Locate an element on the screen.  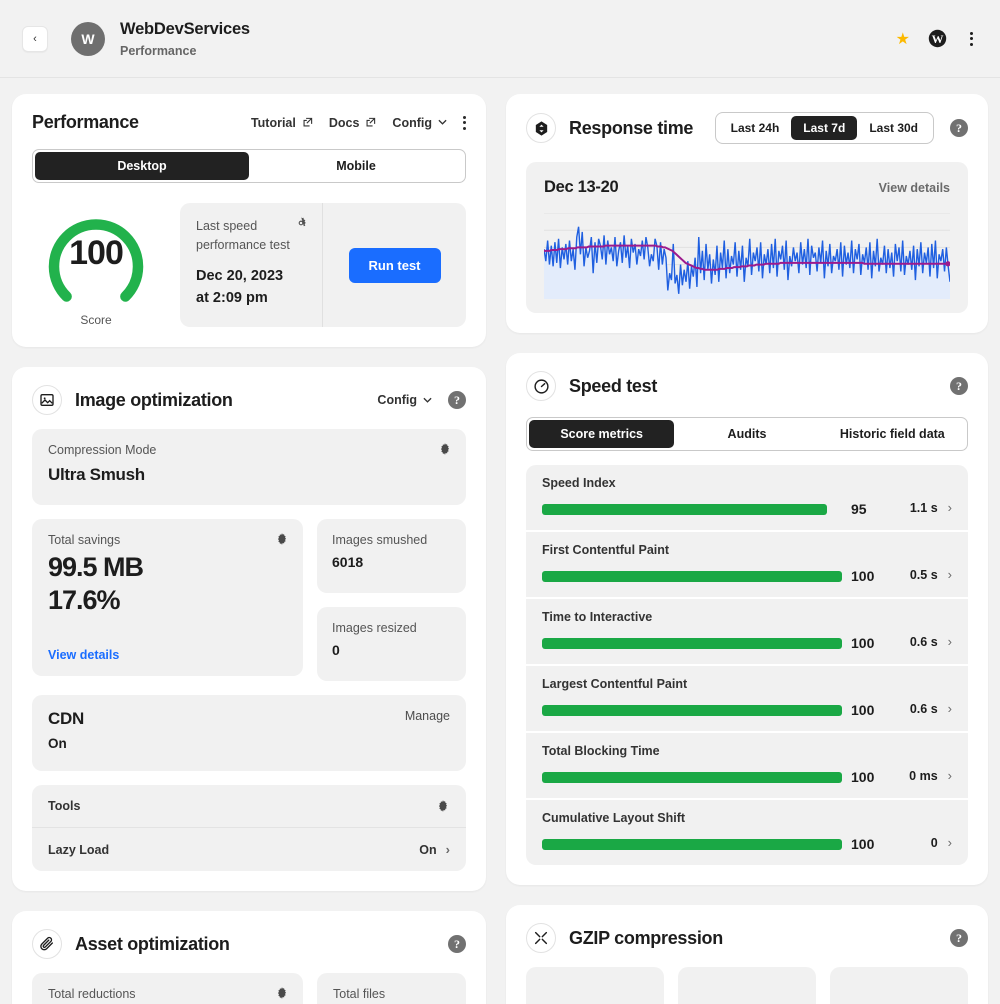
cdn-state: On is located at coordinates (57, 743).